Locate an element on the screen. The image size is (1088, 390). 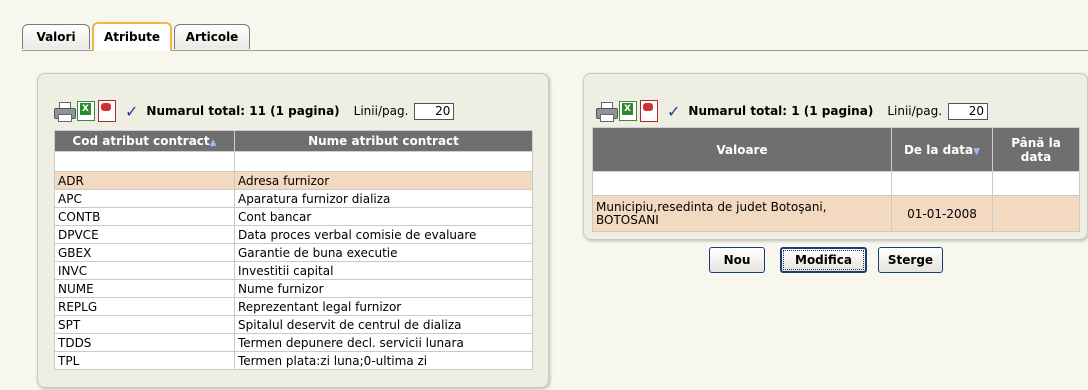
name-cell: Spitalul deservit de centrul de dializa is located at coordinates (383, 324).